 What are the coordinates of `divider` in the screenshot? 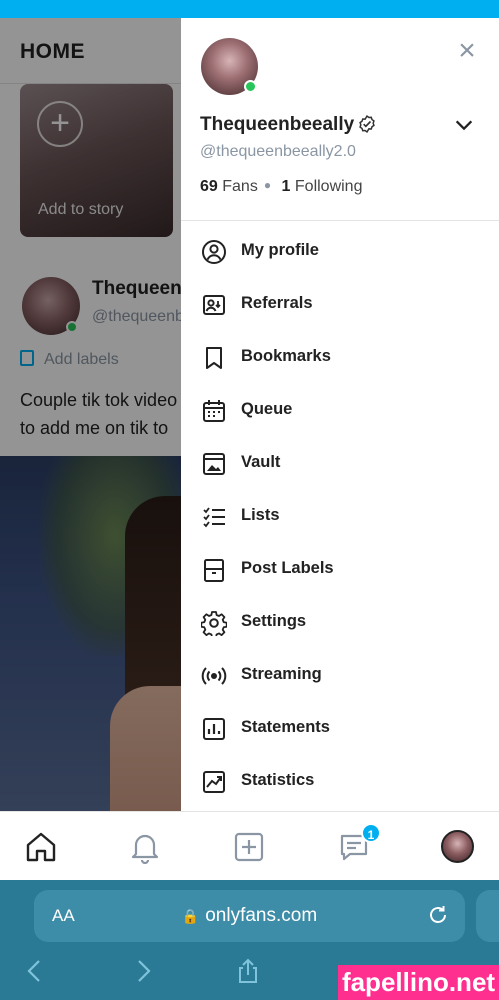 It's located at (340, 220).